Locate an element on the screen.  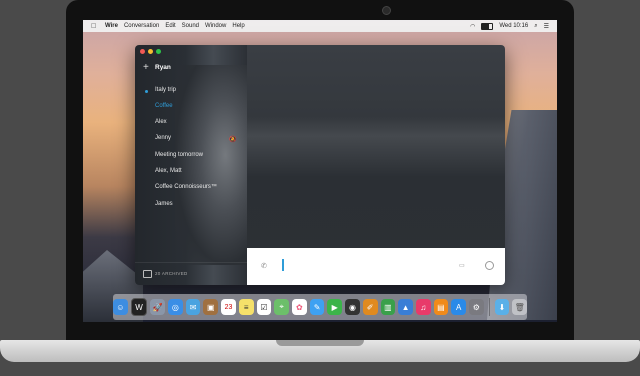
conversation-coffee-connoisseurs: Coffee Connoisseurs™ is located at coordinates (186, 187).